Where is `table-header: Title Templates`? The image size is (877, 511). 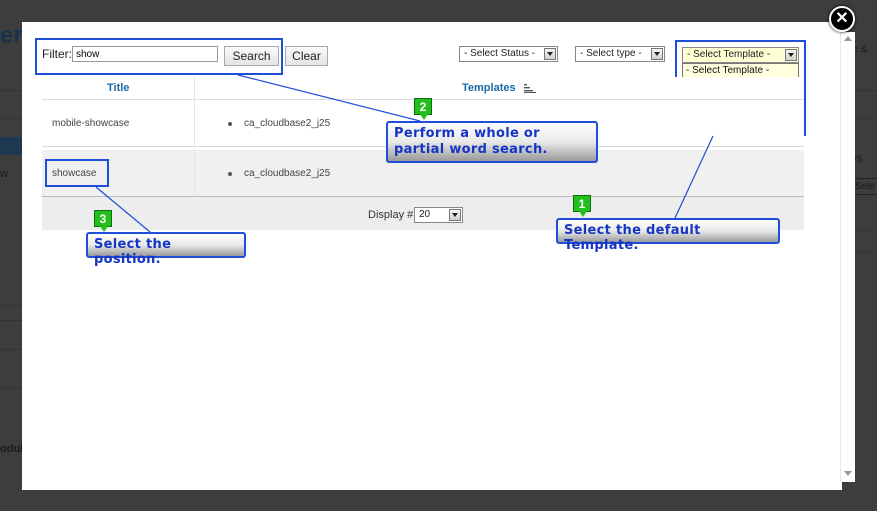
table-header: Title Templates is located at coordinates (423, 88).